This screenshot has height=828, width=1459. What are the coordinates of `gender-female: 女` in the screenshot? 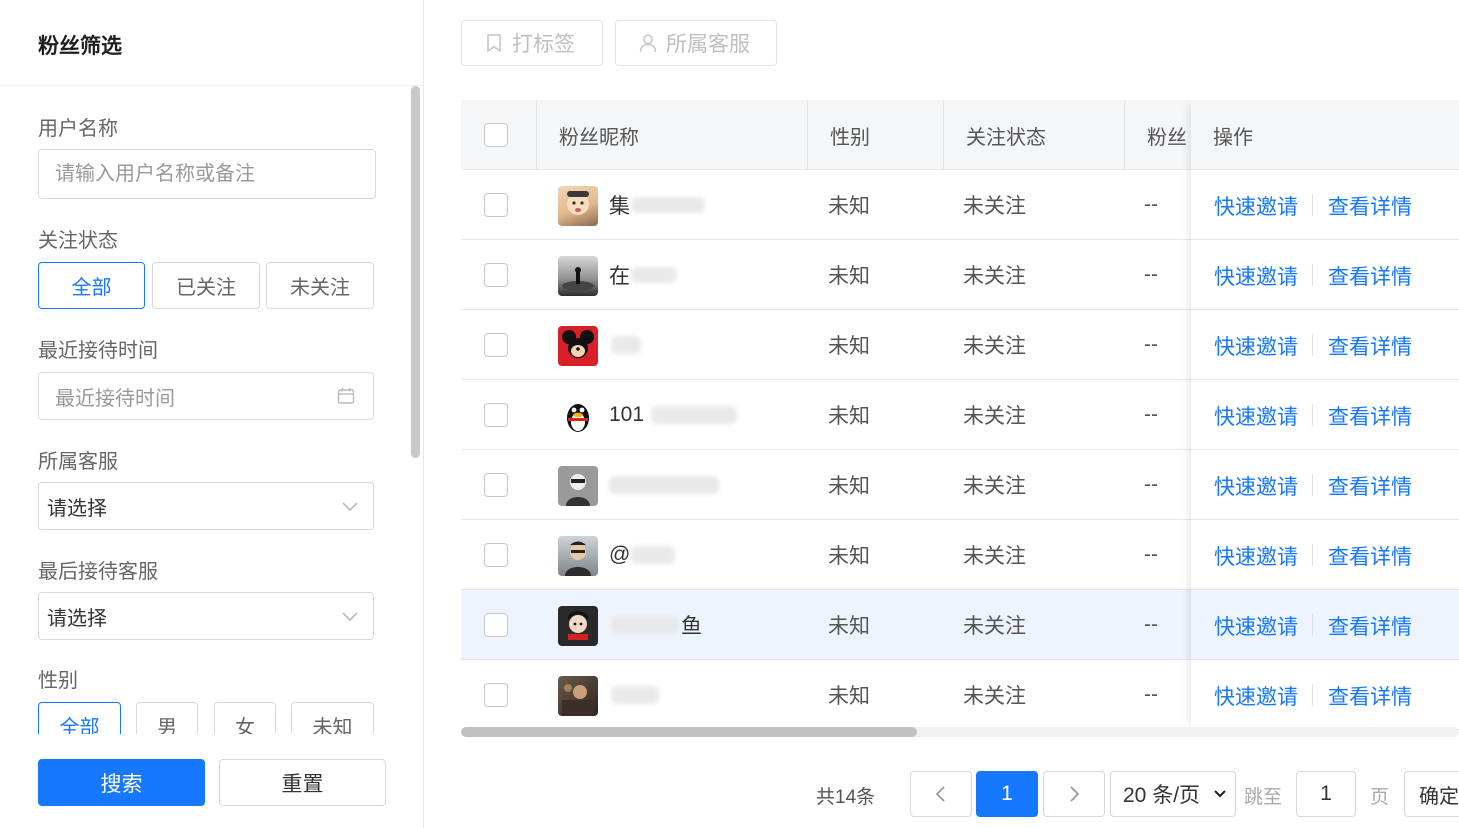 It's located at (245, 718).